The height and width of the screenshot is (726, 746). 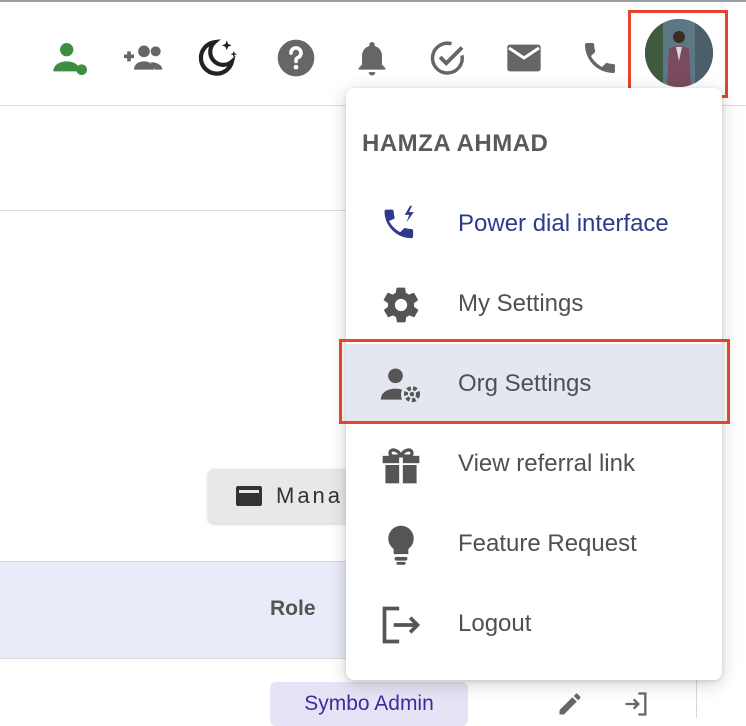 What do you see at coordinates (563, 223) in the screenshot?
I see `menu-item-label: Power dial interface` at bounding box center [563, 223].